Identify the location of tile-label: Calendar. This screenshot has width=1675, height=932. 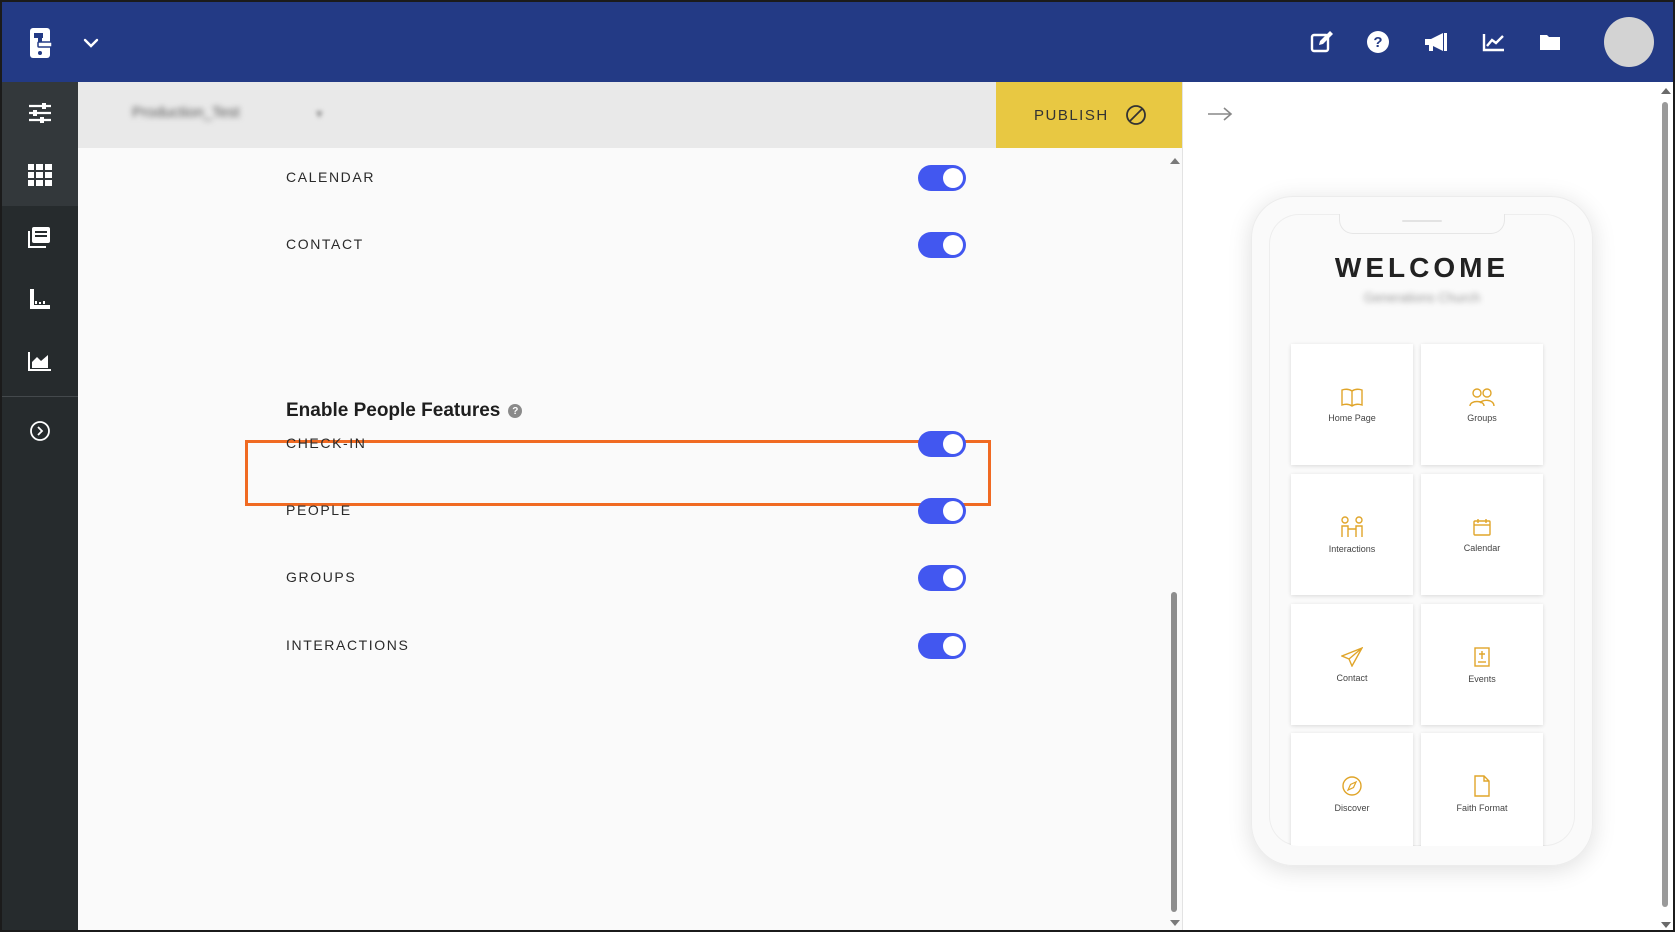
(1482, 547).